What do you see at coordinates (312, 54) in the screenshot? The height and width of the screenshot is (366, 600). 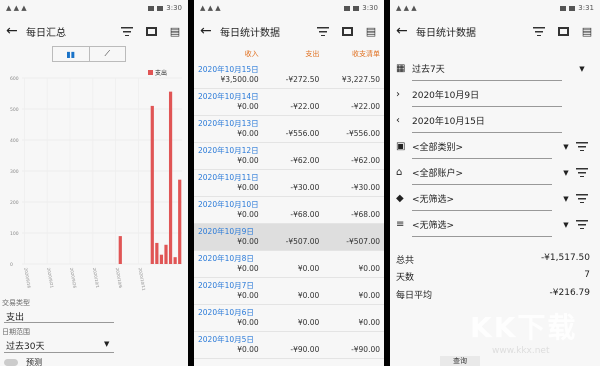 I see `col-expense: 支出` at bounding box center [312, 54].